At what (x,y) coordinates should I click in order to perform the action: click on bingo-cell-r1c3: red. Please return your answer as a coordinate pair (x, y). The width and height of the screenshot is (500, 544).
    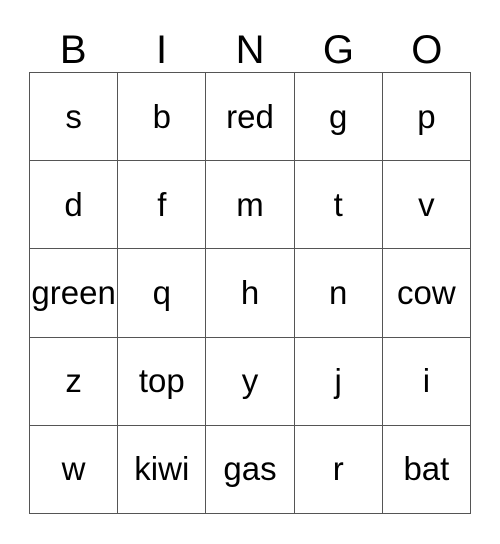
    Looking at the image, I should click on (250, 117).